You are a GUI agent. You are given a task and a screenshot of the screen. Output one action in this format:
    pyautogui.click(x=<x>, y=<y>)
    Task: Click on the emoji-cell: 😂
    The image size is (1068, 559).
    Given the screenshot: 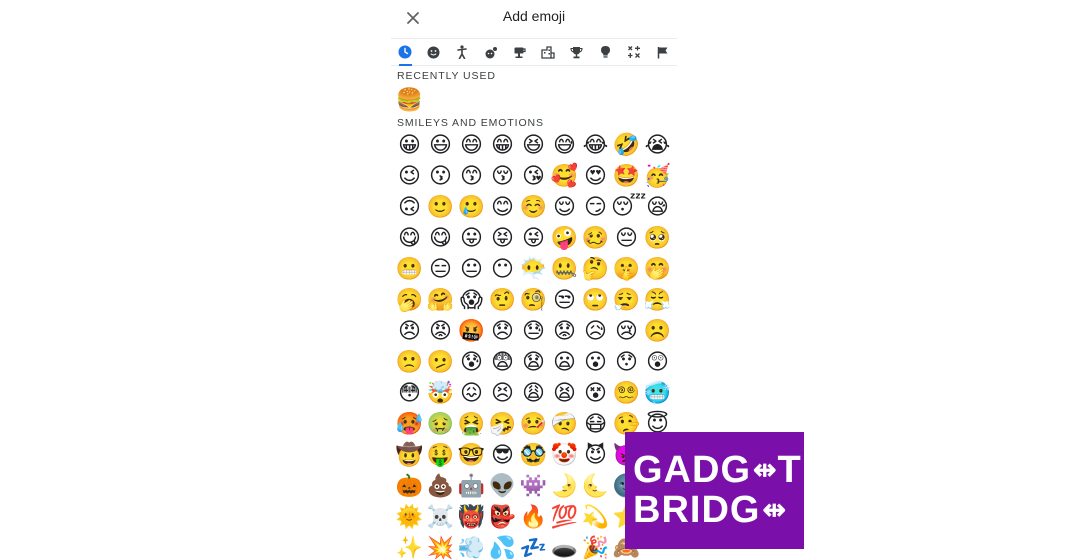 What is the action you would take?
    pyautogui.click(x=595, y=145)
    